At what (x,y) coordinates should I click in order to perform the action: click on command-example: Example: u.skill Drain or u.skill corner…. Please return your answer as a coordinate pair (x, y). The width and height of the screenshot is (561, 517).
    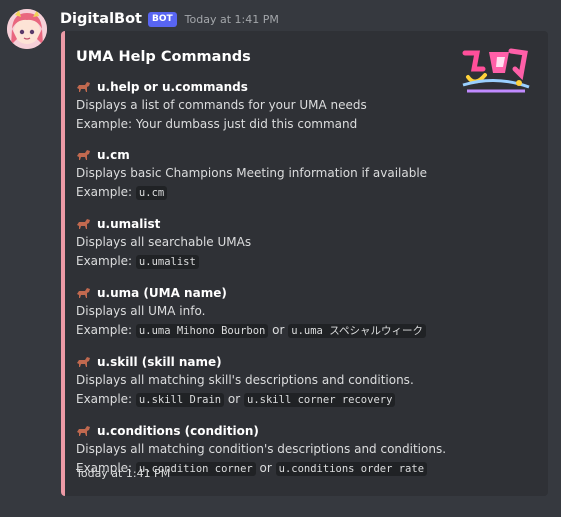
    Looking at the image, I should click on (266, 400).